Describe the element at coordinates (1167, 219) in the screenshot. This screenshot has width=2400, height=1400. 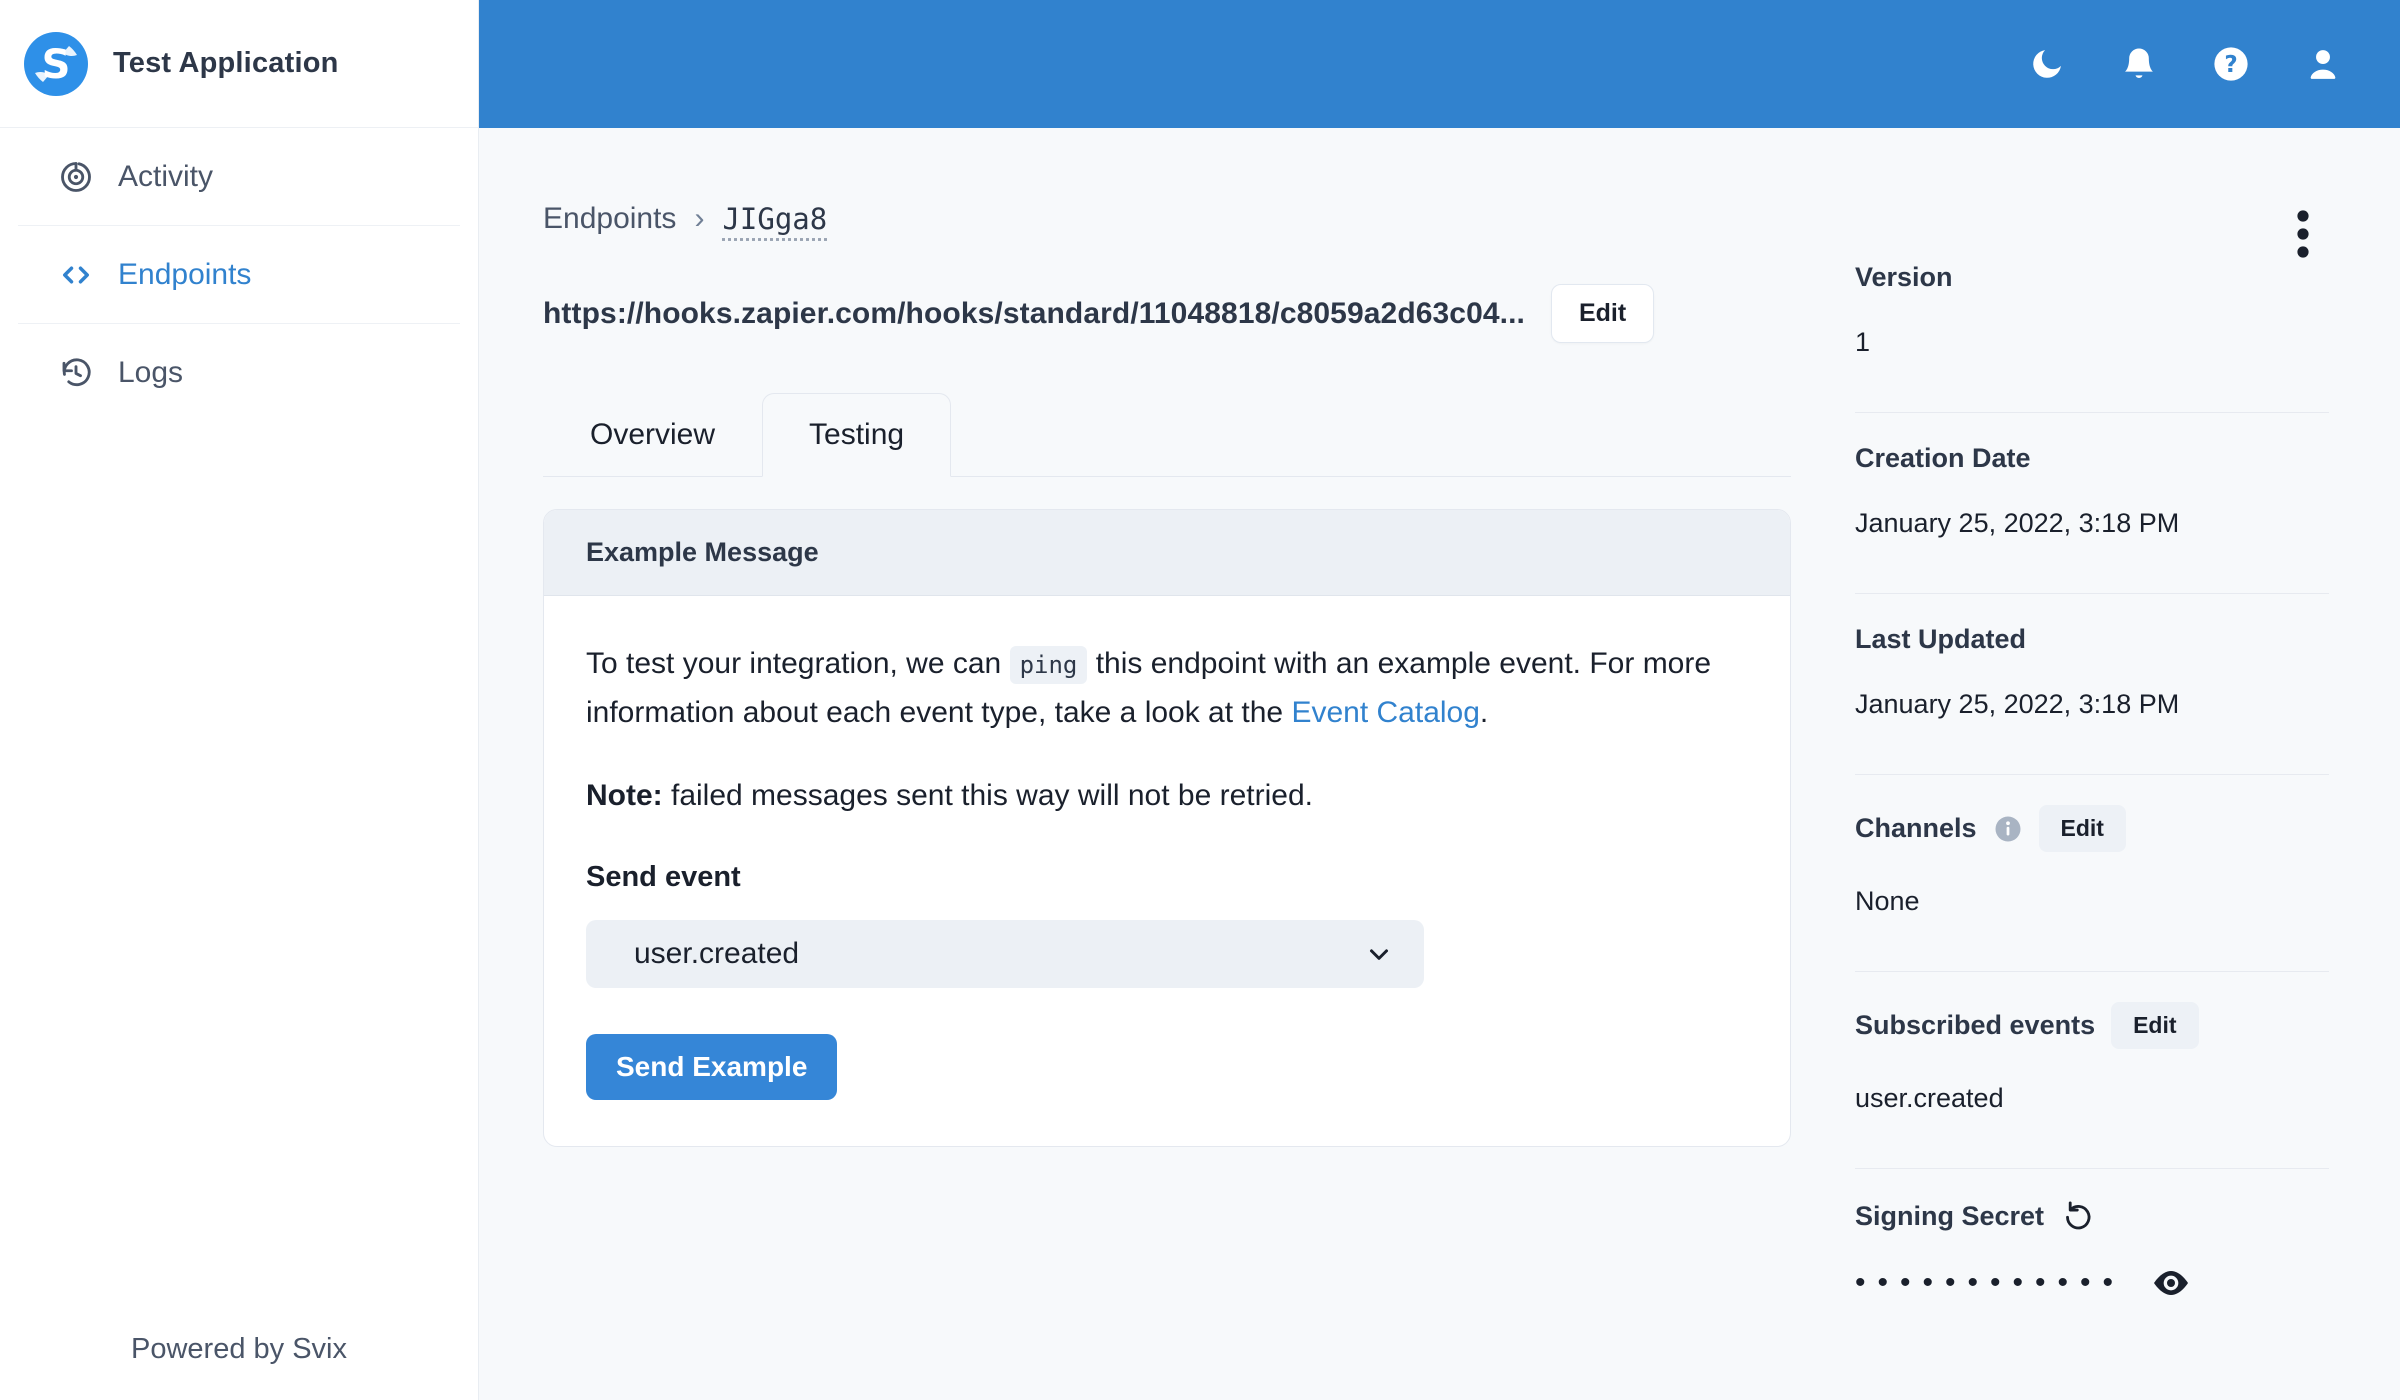
I see `breadcrumb: Endpoints › JIGga8` at that location.